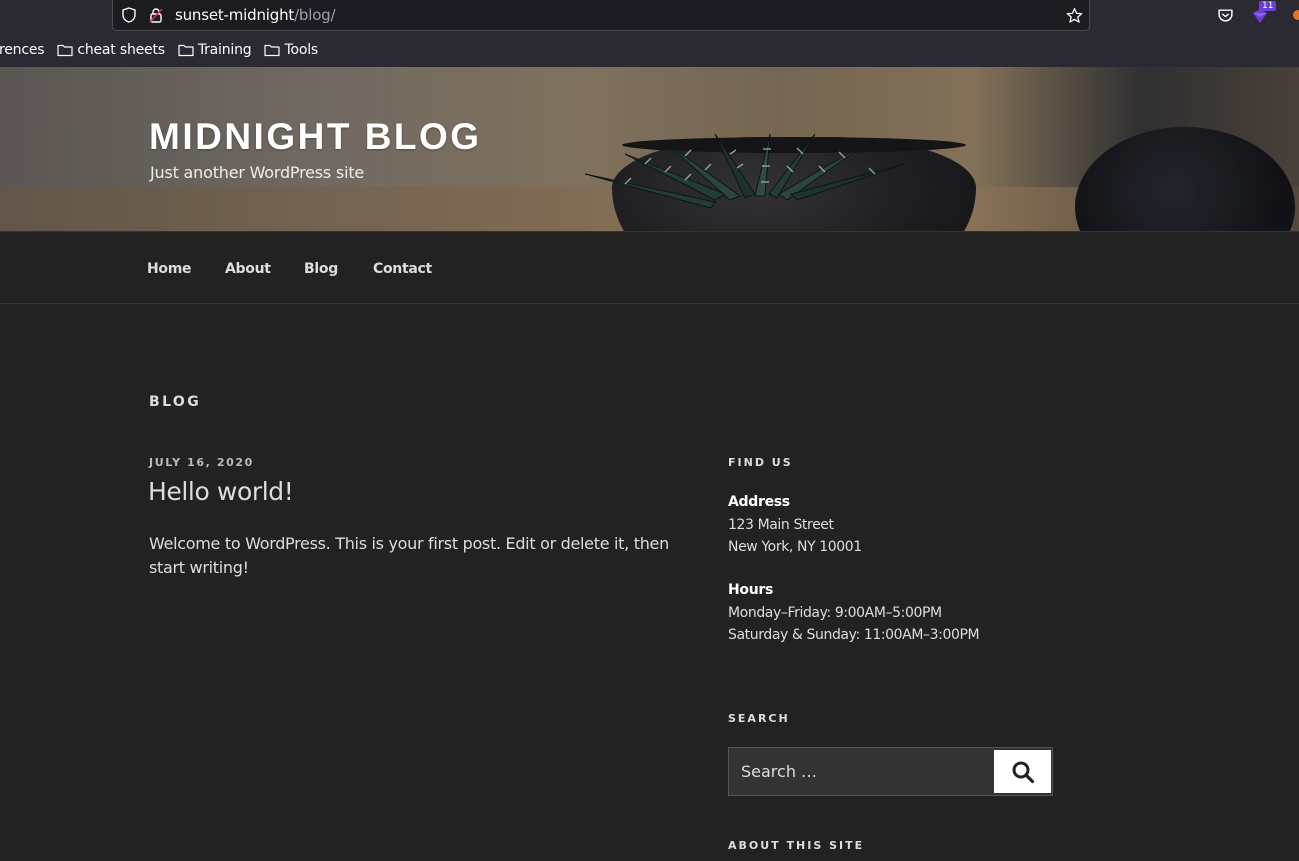  Describe the element at coordinates (760, 462) in the screenshot. I see `widget-title-find-us: FIND US` at that location.